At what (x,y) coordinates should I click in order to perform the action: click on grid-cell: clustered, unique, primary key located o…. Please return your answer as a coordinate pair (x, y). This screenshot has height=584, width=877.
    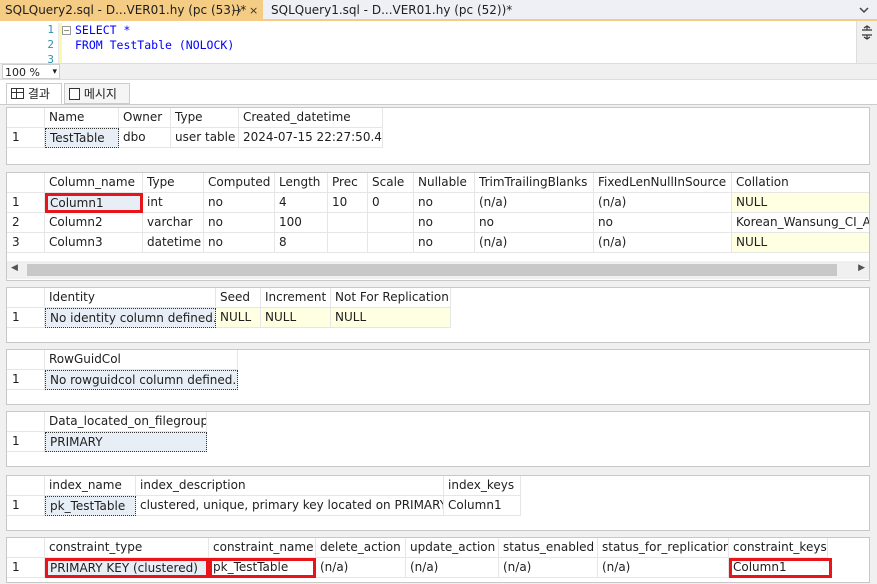
    Looking at the image, I should click on (290, 506).